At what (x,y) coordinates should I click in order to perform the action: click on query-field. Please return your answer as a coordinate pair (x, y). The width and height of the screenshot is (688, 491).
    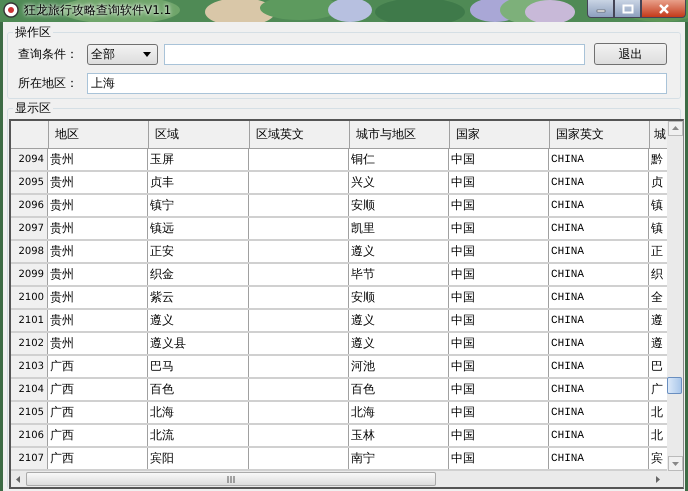
    Looking at the image, I should click on (374, 54).